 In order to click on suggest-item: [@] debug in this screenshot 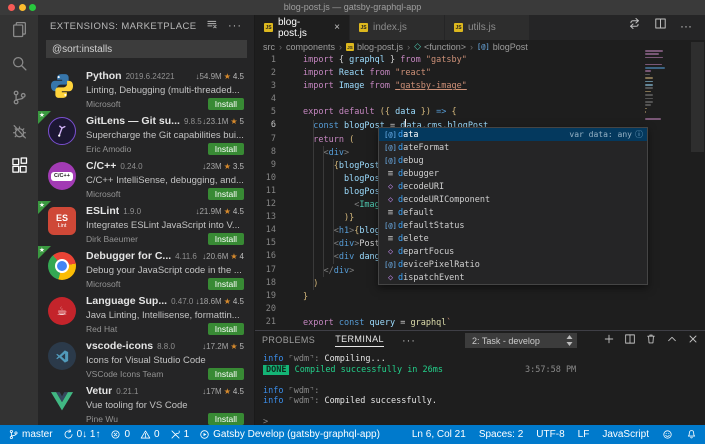, I will do `click(513, 160)`.